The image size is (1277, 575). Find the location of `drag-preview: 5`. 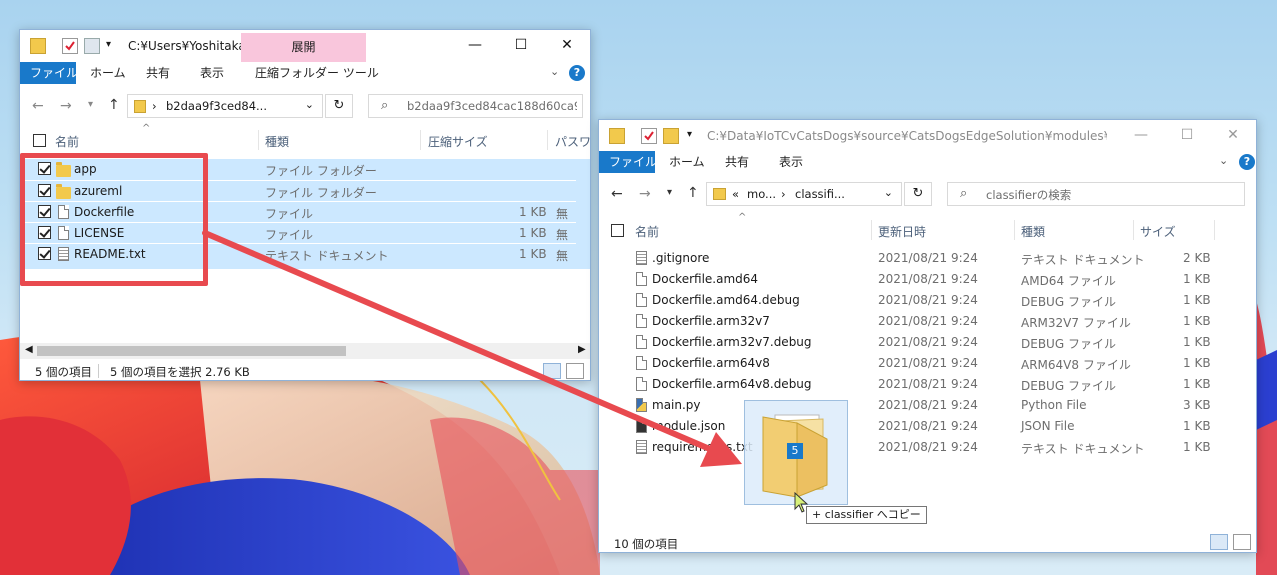

drag-preview: 5 is located at coordinates (796, 452).